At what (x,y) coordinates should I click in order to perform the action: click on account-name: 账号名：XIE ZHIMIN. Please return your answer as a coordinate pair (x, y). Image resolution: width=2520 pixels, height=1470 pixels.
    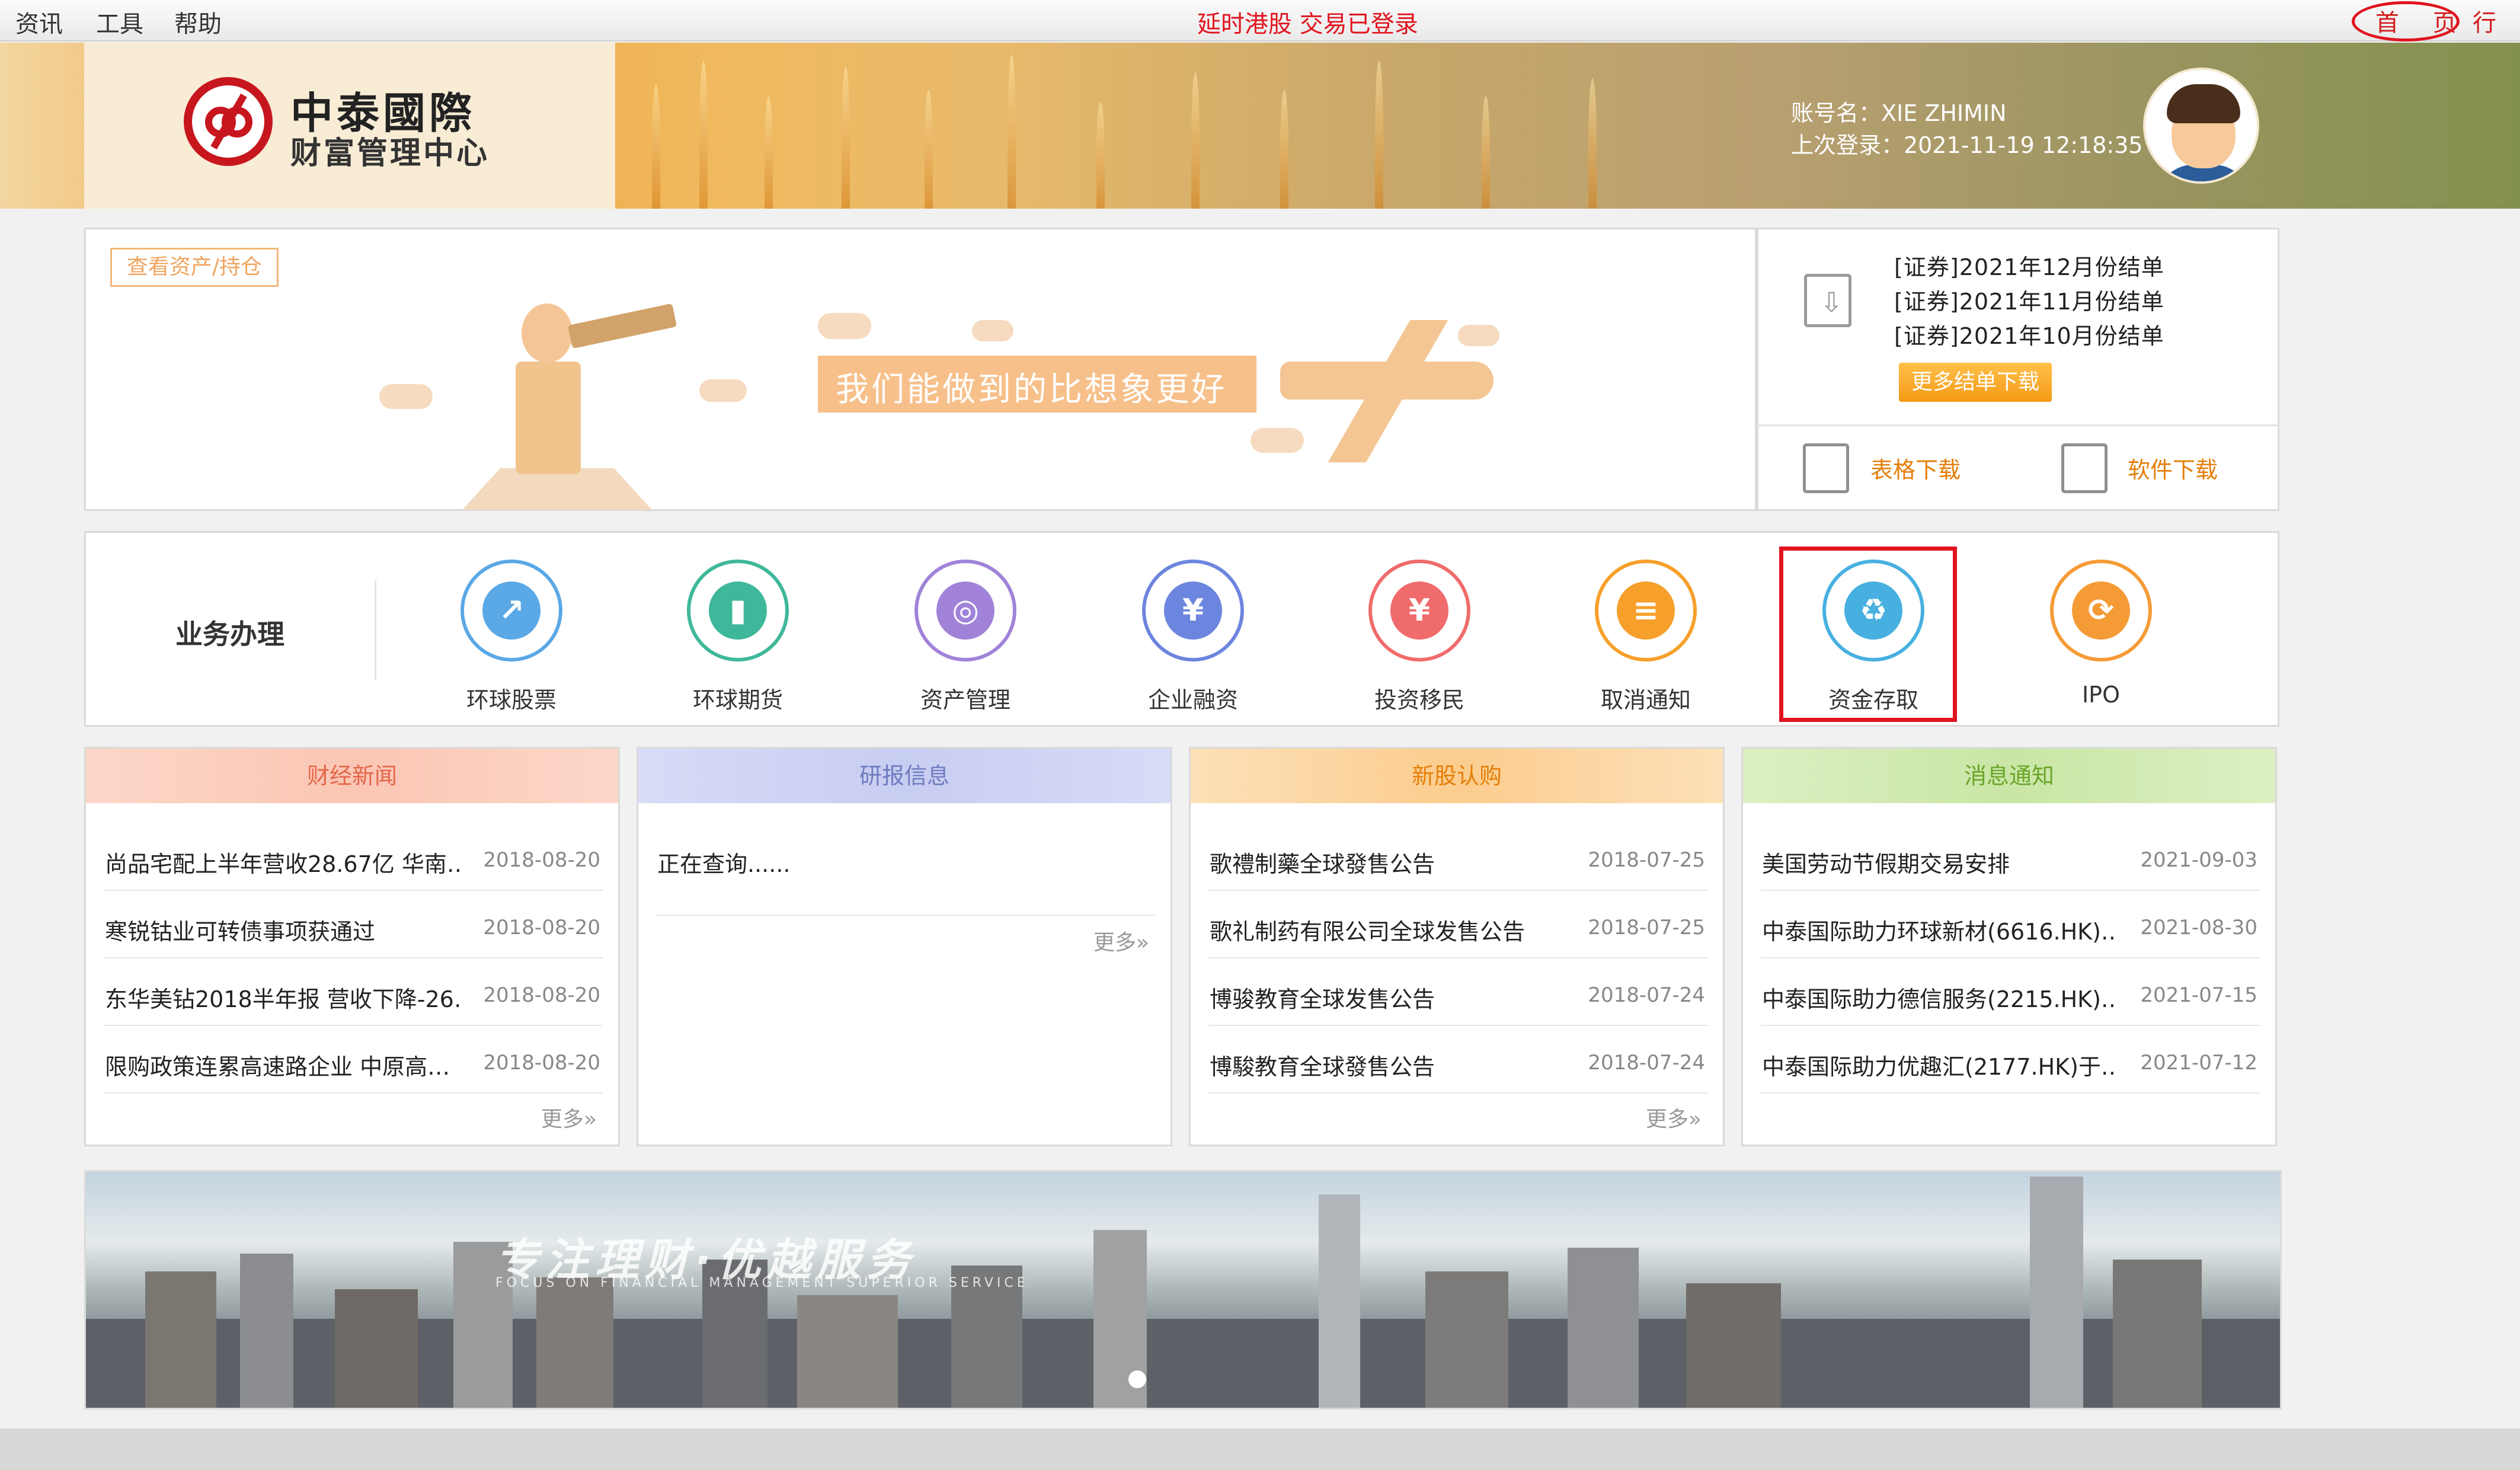
    Looking at the image, I should click on (1899, 113).